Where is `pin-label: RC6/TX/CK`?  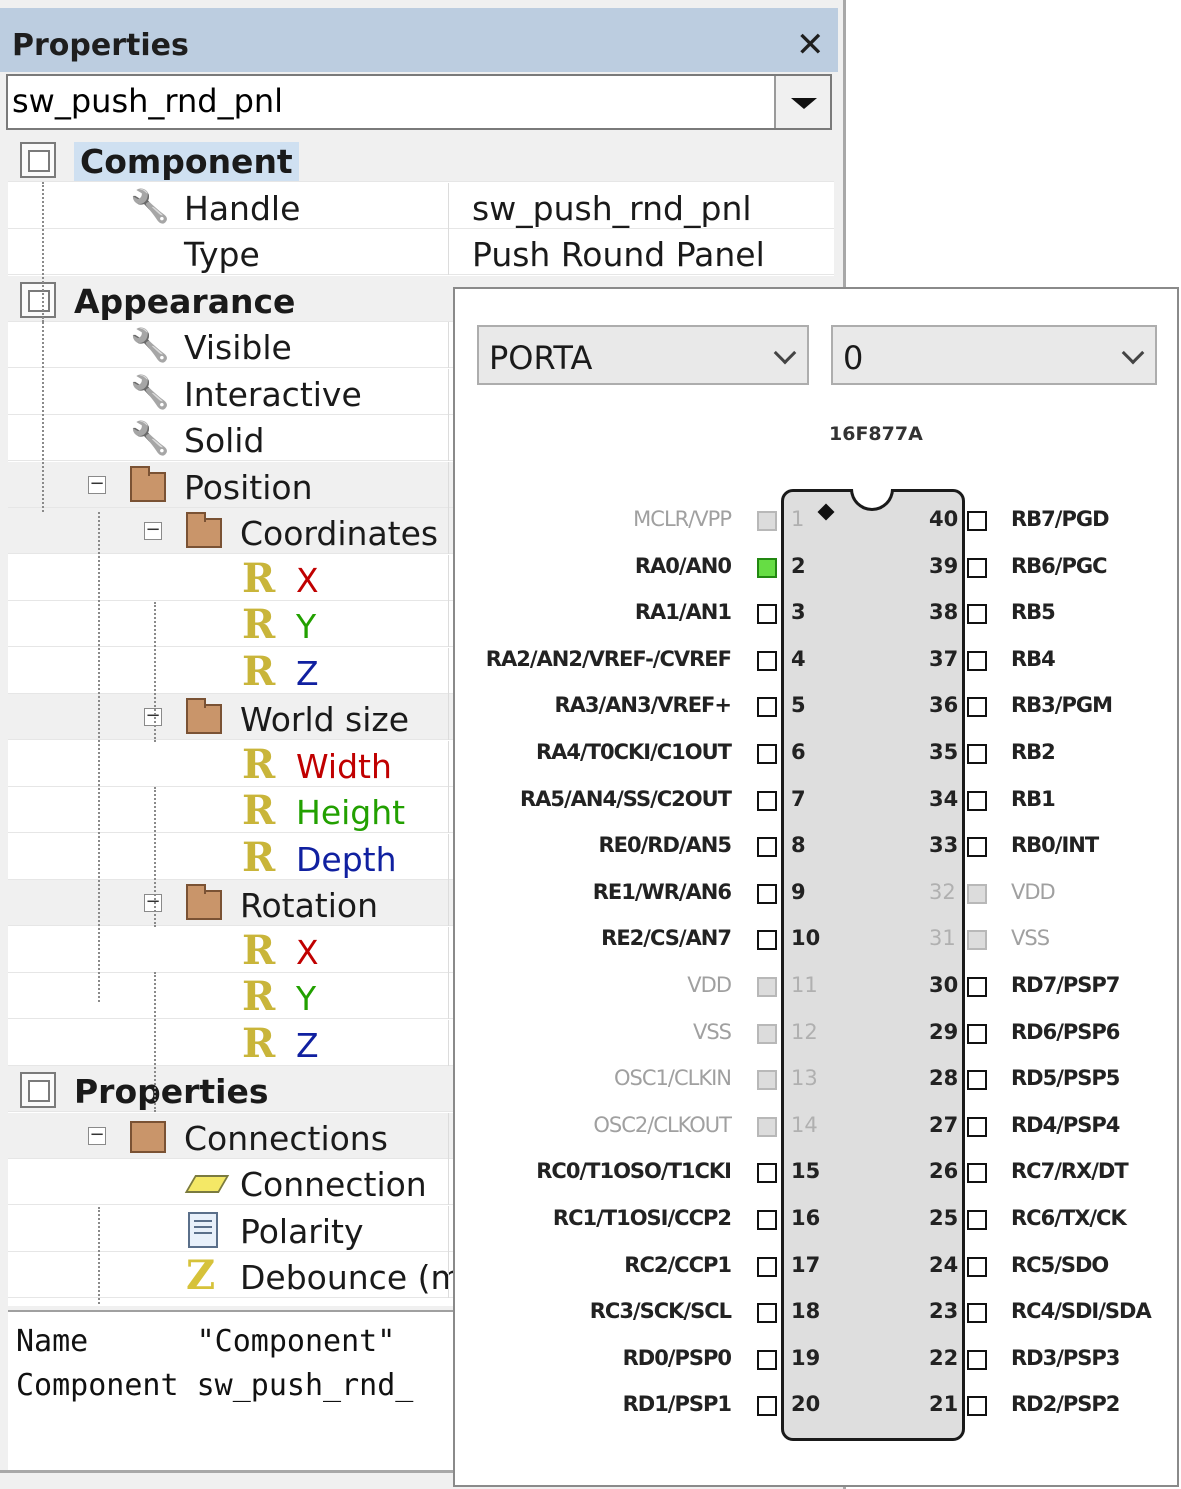 pin-label: RC6/TX/CK is located at coordinates (1069, 1218).